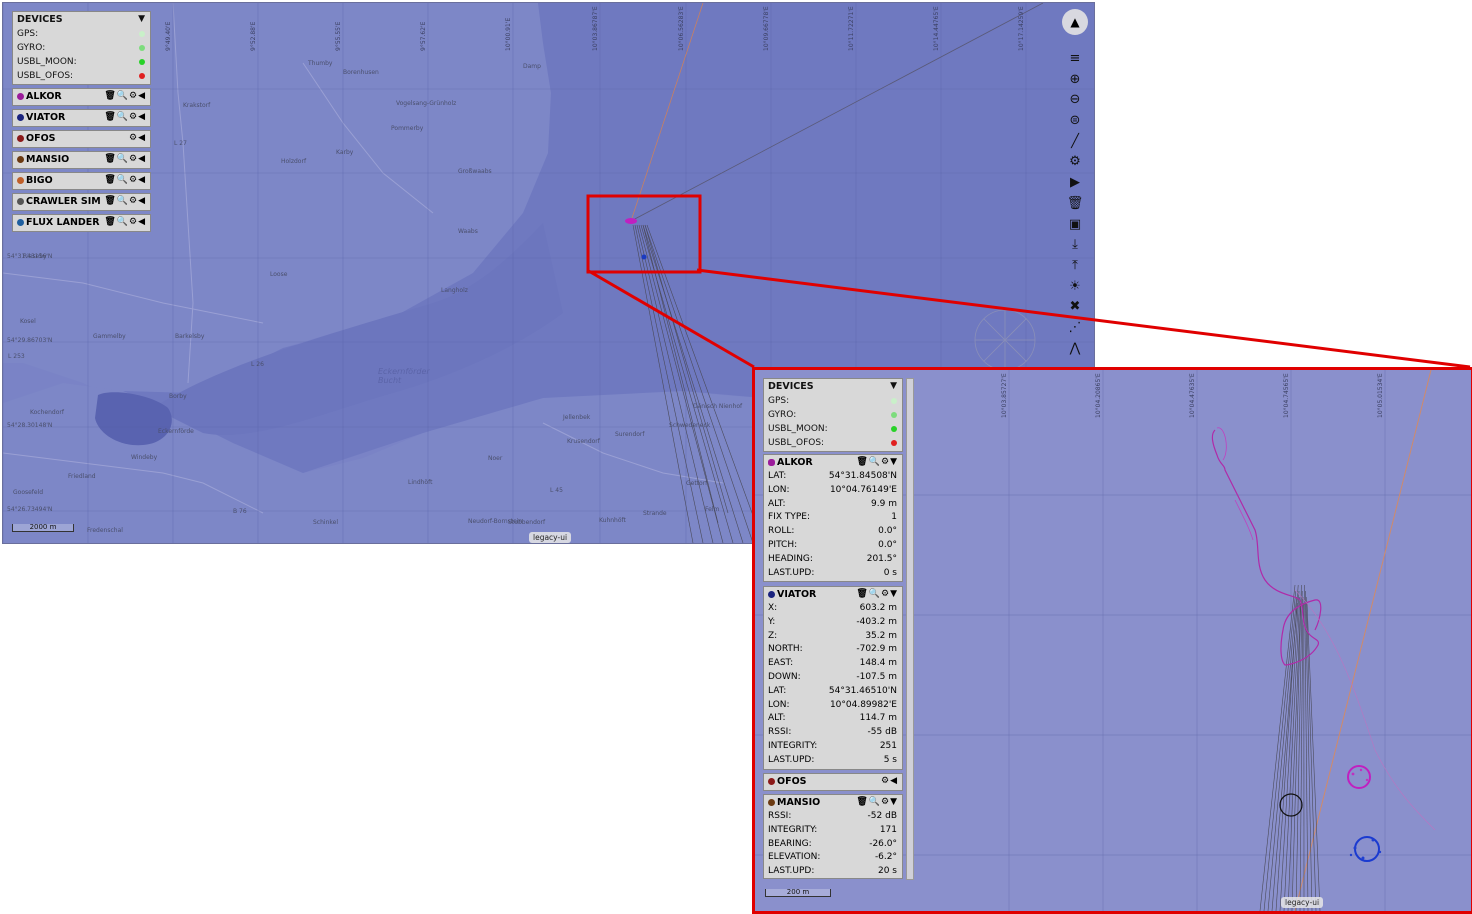 The height and width of the screenshot is (914, 1472). I want to click on place-name: L 27, so click(180, 143).